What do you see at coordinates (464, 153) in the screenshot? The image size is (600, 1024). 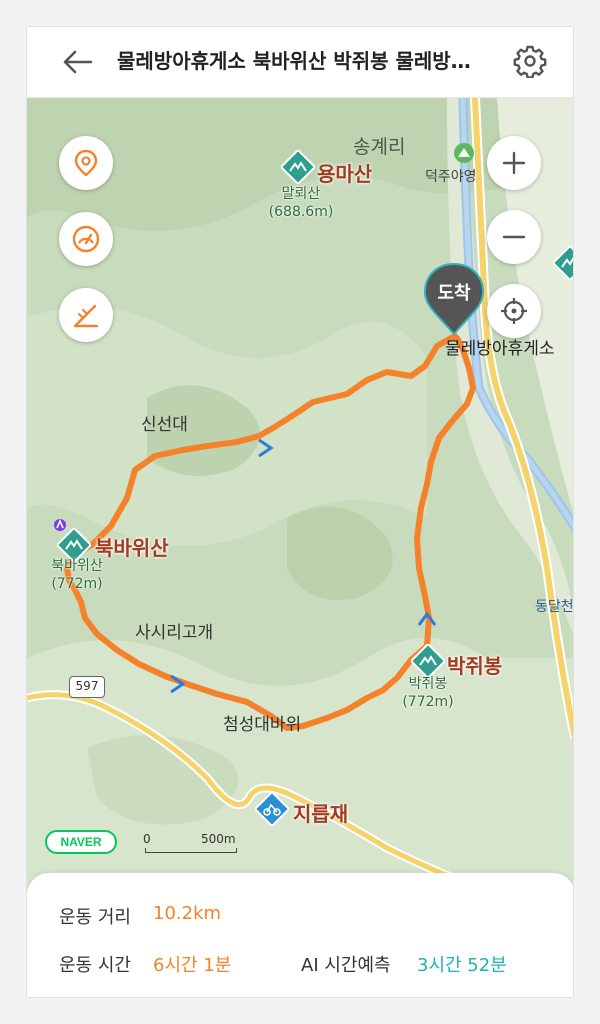 I see `campsite-icon` at bounding box center [464, 153].